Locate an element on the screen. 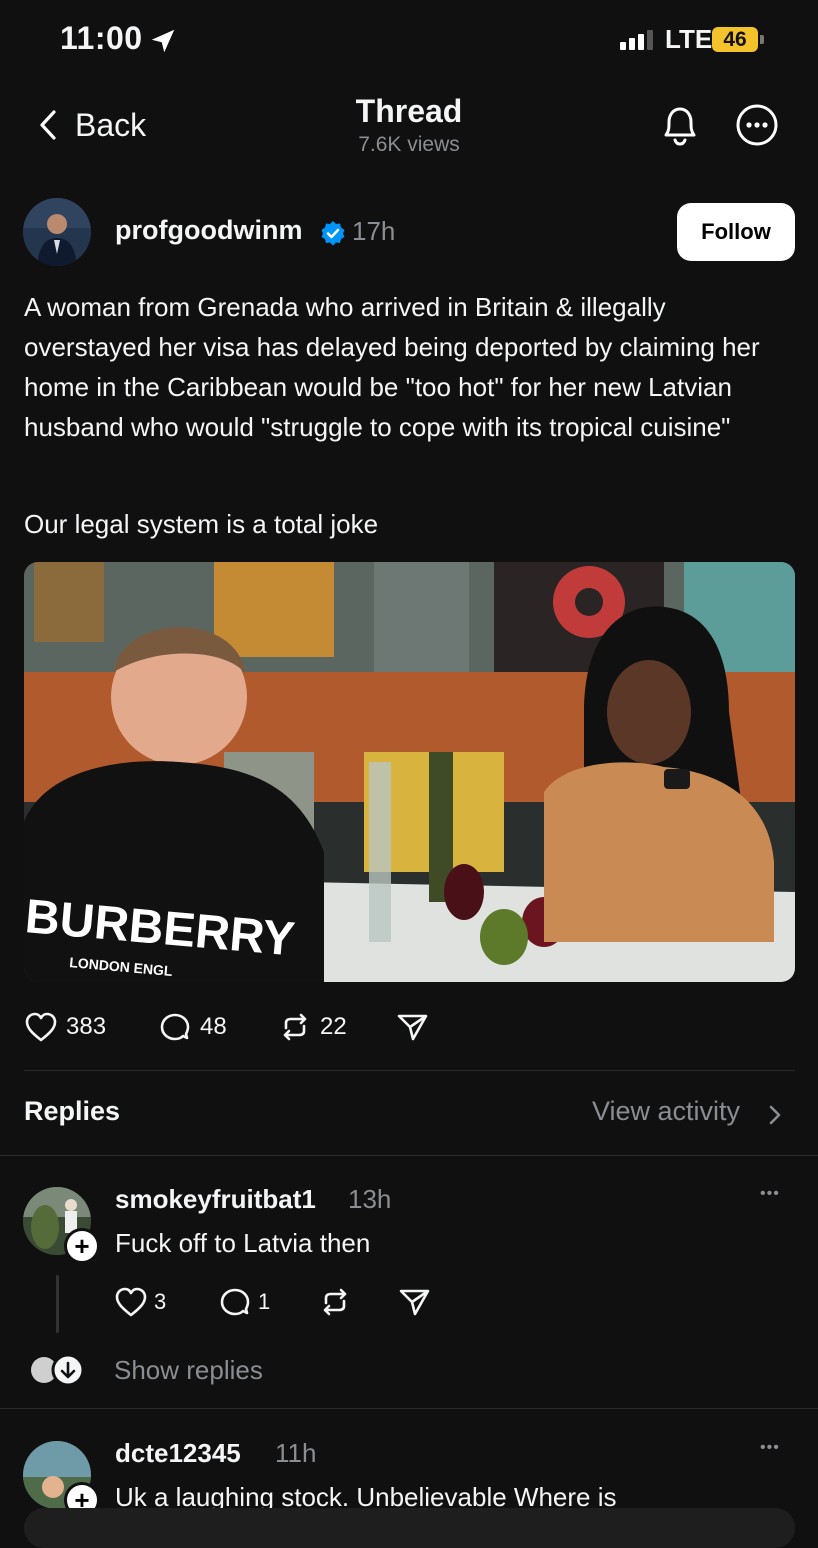  battery-icon: 46 is located at coordinates (735, 39).